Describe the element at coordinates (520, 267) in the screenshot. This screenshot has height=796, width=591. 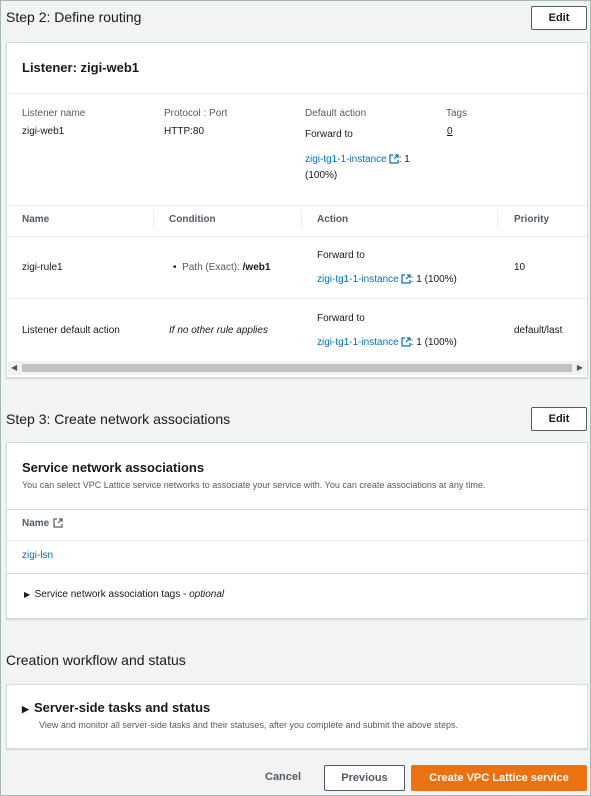
I see `rule-priority: 10` at that location.